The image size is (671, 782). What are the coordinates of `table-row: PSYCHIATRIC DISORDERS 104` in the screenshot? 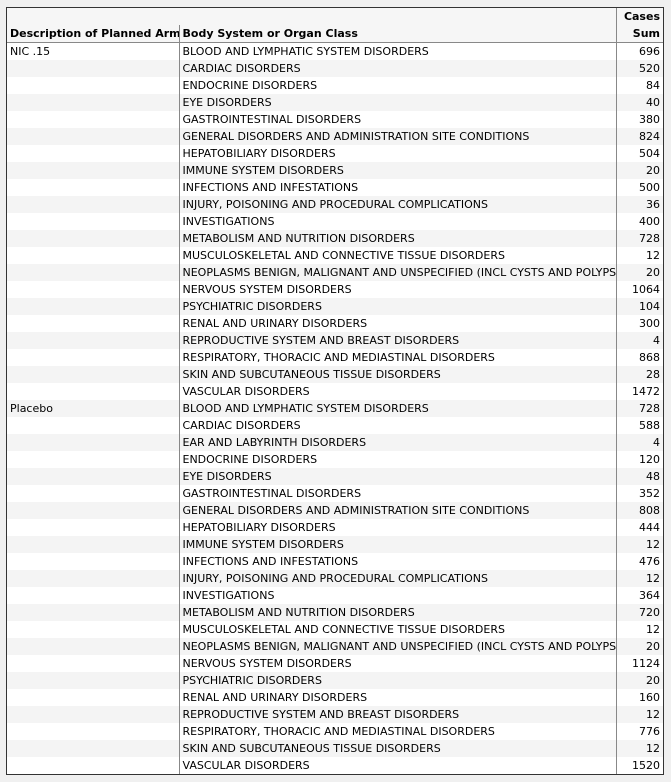 It's located at (335, 306).